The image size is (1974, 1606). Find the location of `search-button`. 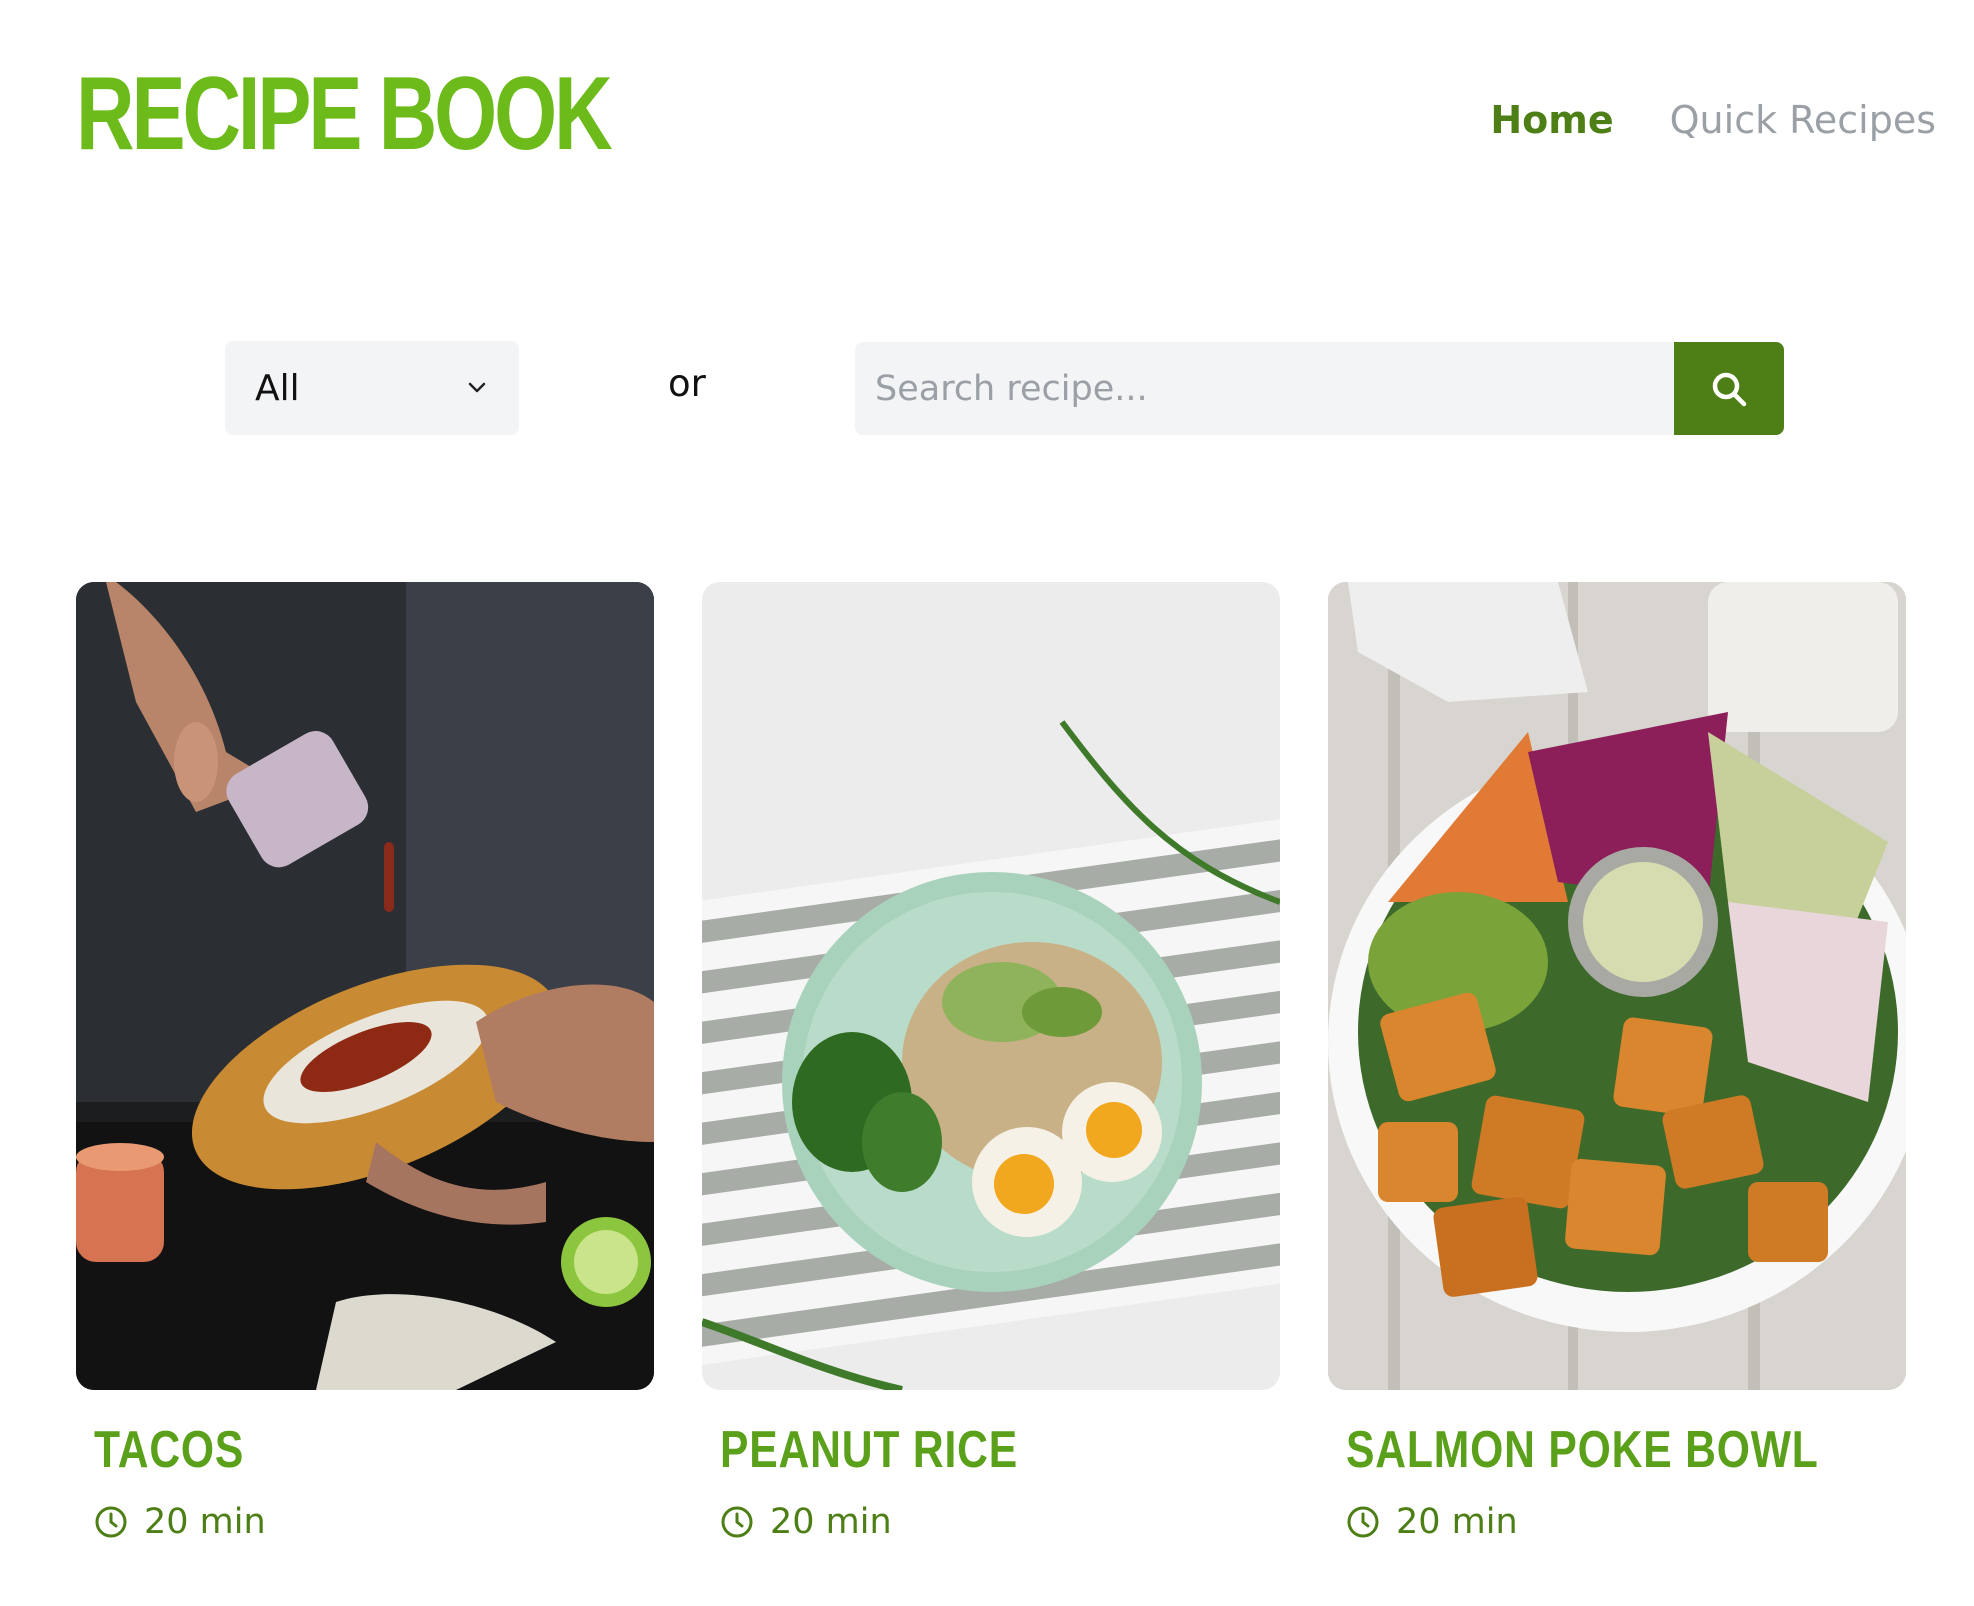

search-button is located at coordinates (1729, 388).